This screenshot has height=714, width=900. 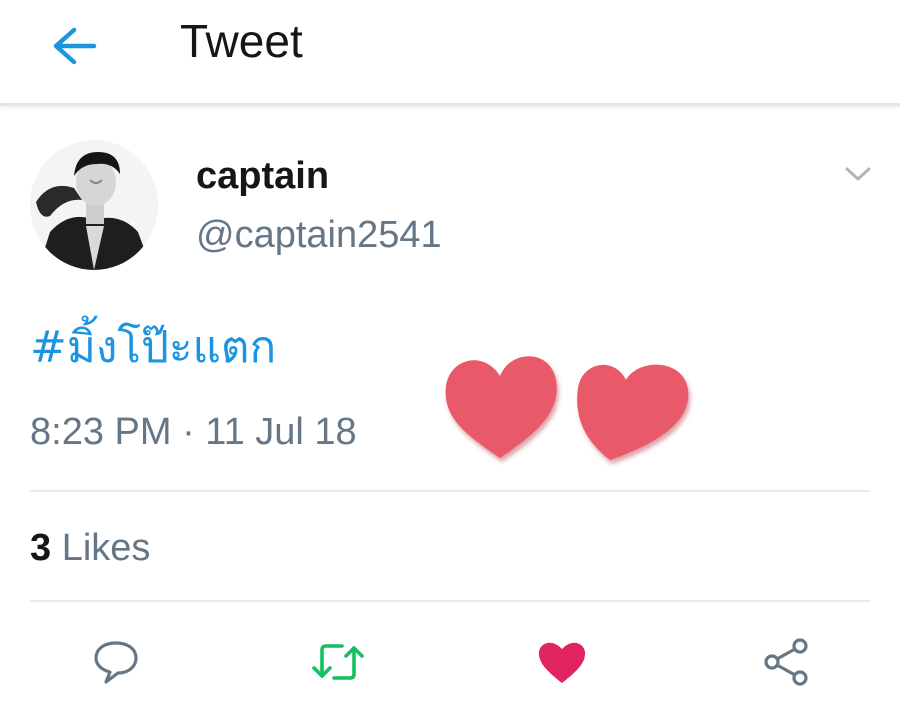 What do you see at coordinates (153, 348) in the screenshot?
I see `hashtag-link: #มิ้งโป๊ะแตก` at bounding box center [153, 348].